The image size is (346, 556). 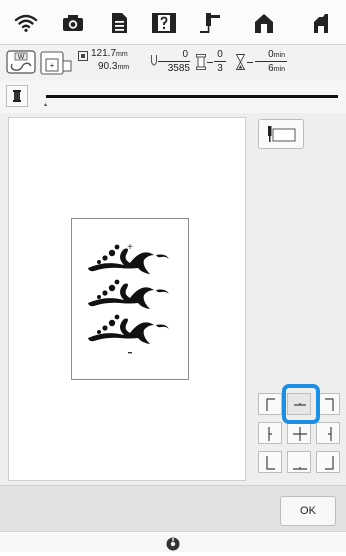 What do you see at coordinates (264, 23) in the screenshot?
I see `home-icon` at bounding box center [264, 23].